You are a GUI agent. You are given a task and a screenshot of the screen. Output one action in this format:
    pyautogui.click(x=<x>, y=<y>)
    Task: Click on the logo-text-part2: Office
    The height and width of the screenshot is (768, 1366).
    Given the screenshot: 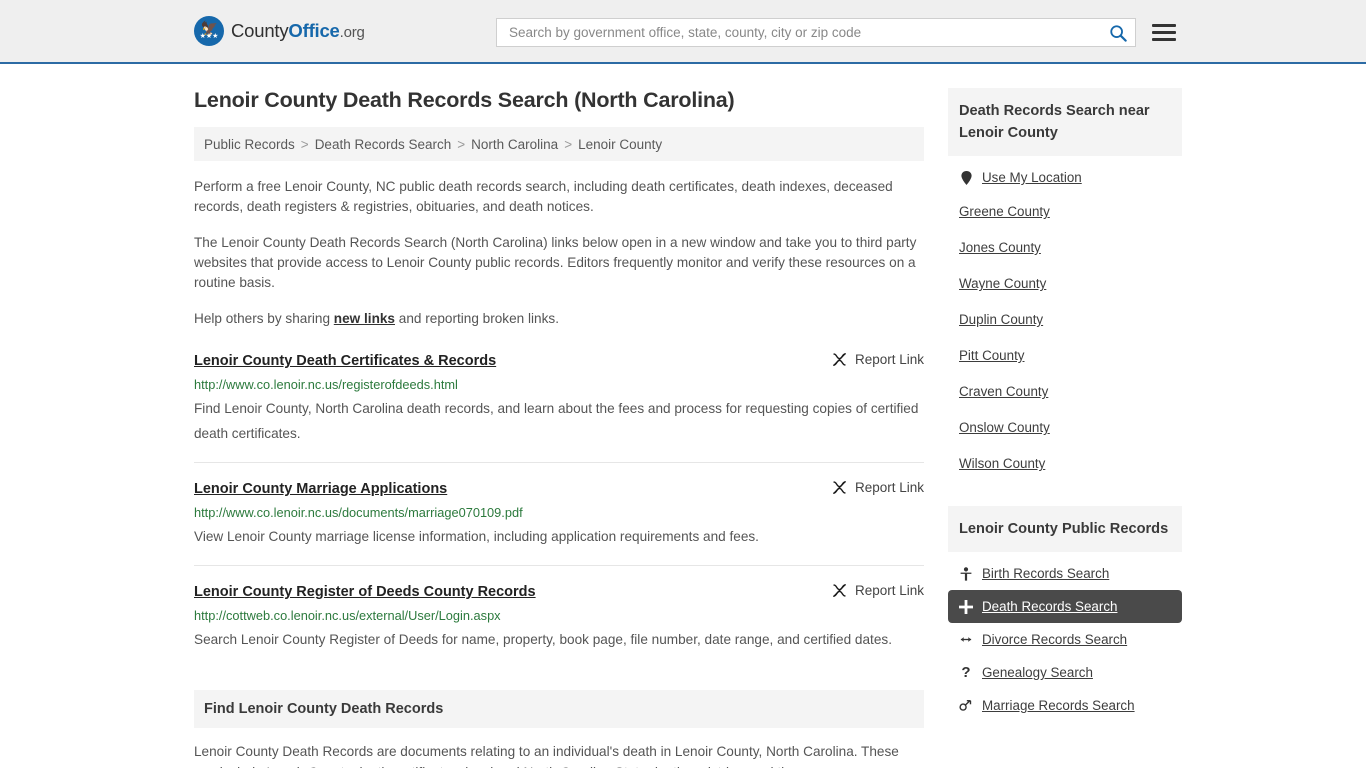 What is the action you would take?
    pyautogui.click(x=314, y=30)
    